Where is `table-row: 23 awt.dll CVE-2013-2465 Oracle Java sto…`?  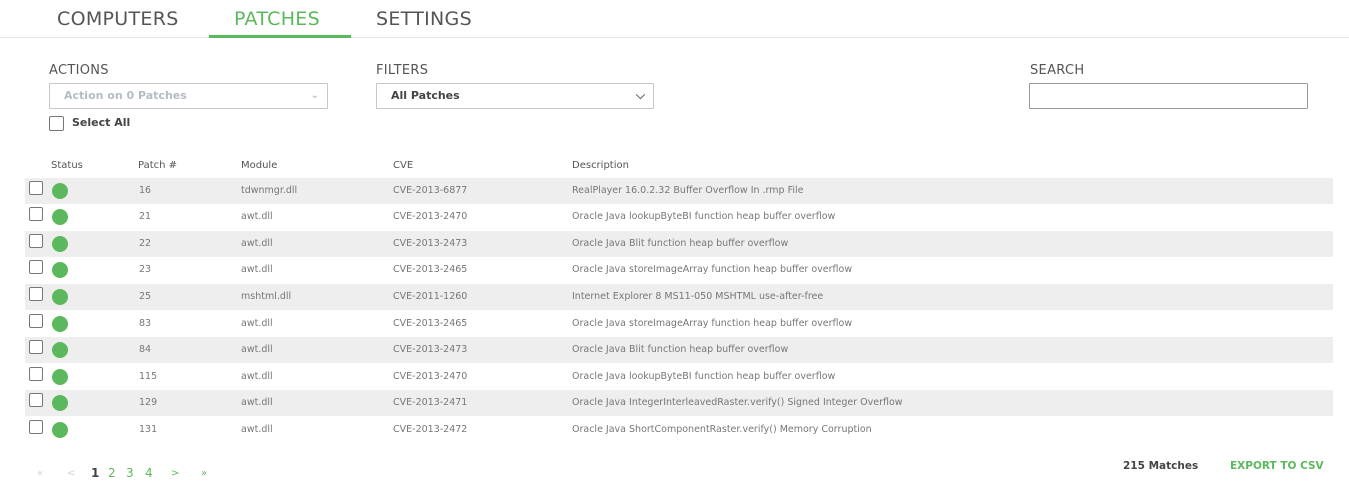
table-row: 23 awt.dll CVE-2013-2465 Oracle Java sto… is located at coordinates (679, 270).